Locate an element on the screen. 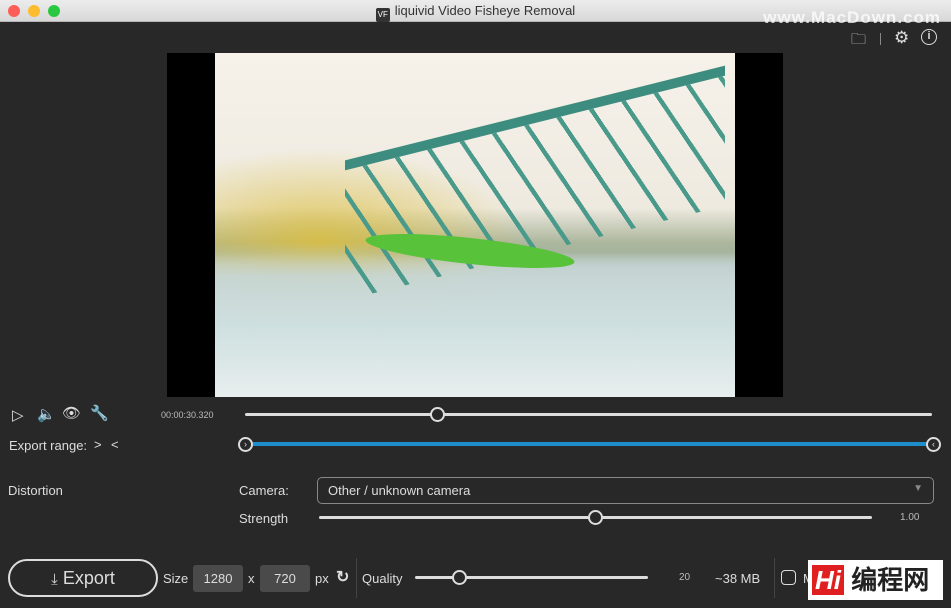  set-end-button: < is located at coordinates (115, 444).